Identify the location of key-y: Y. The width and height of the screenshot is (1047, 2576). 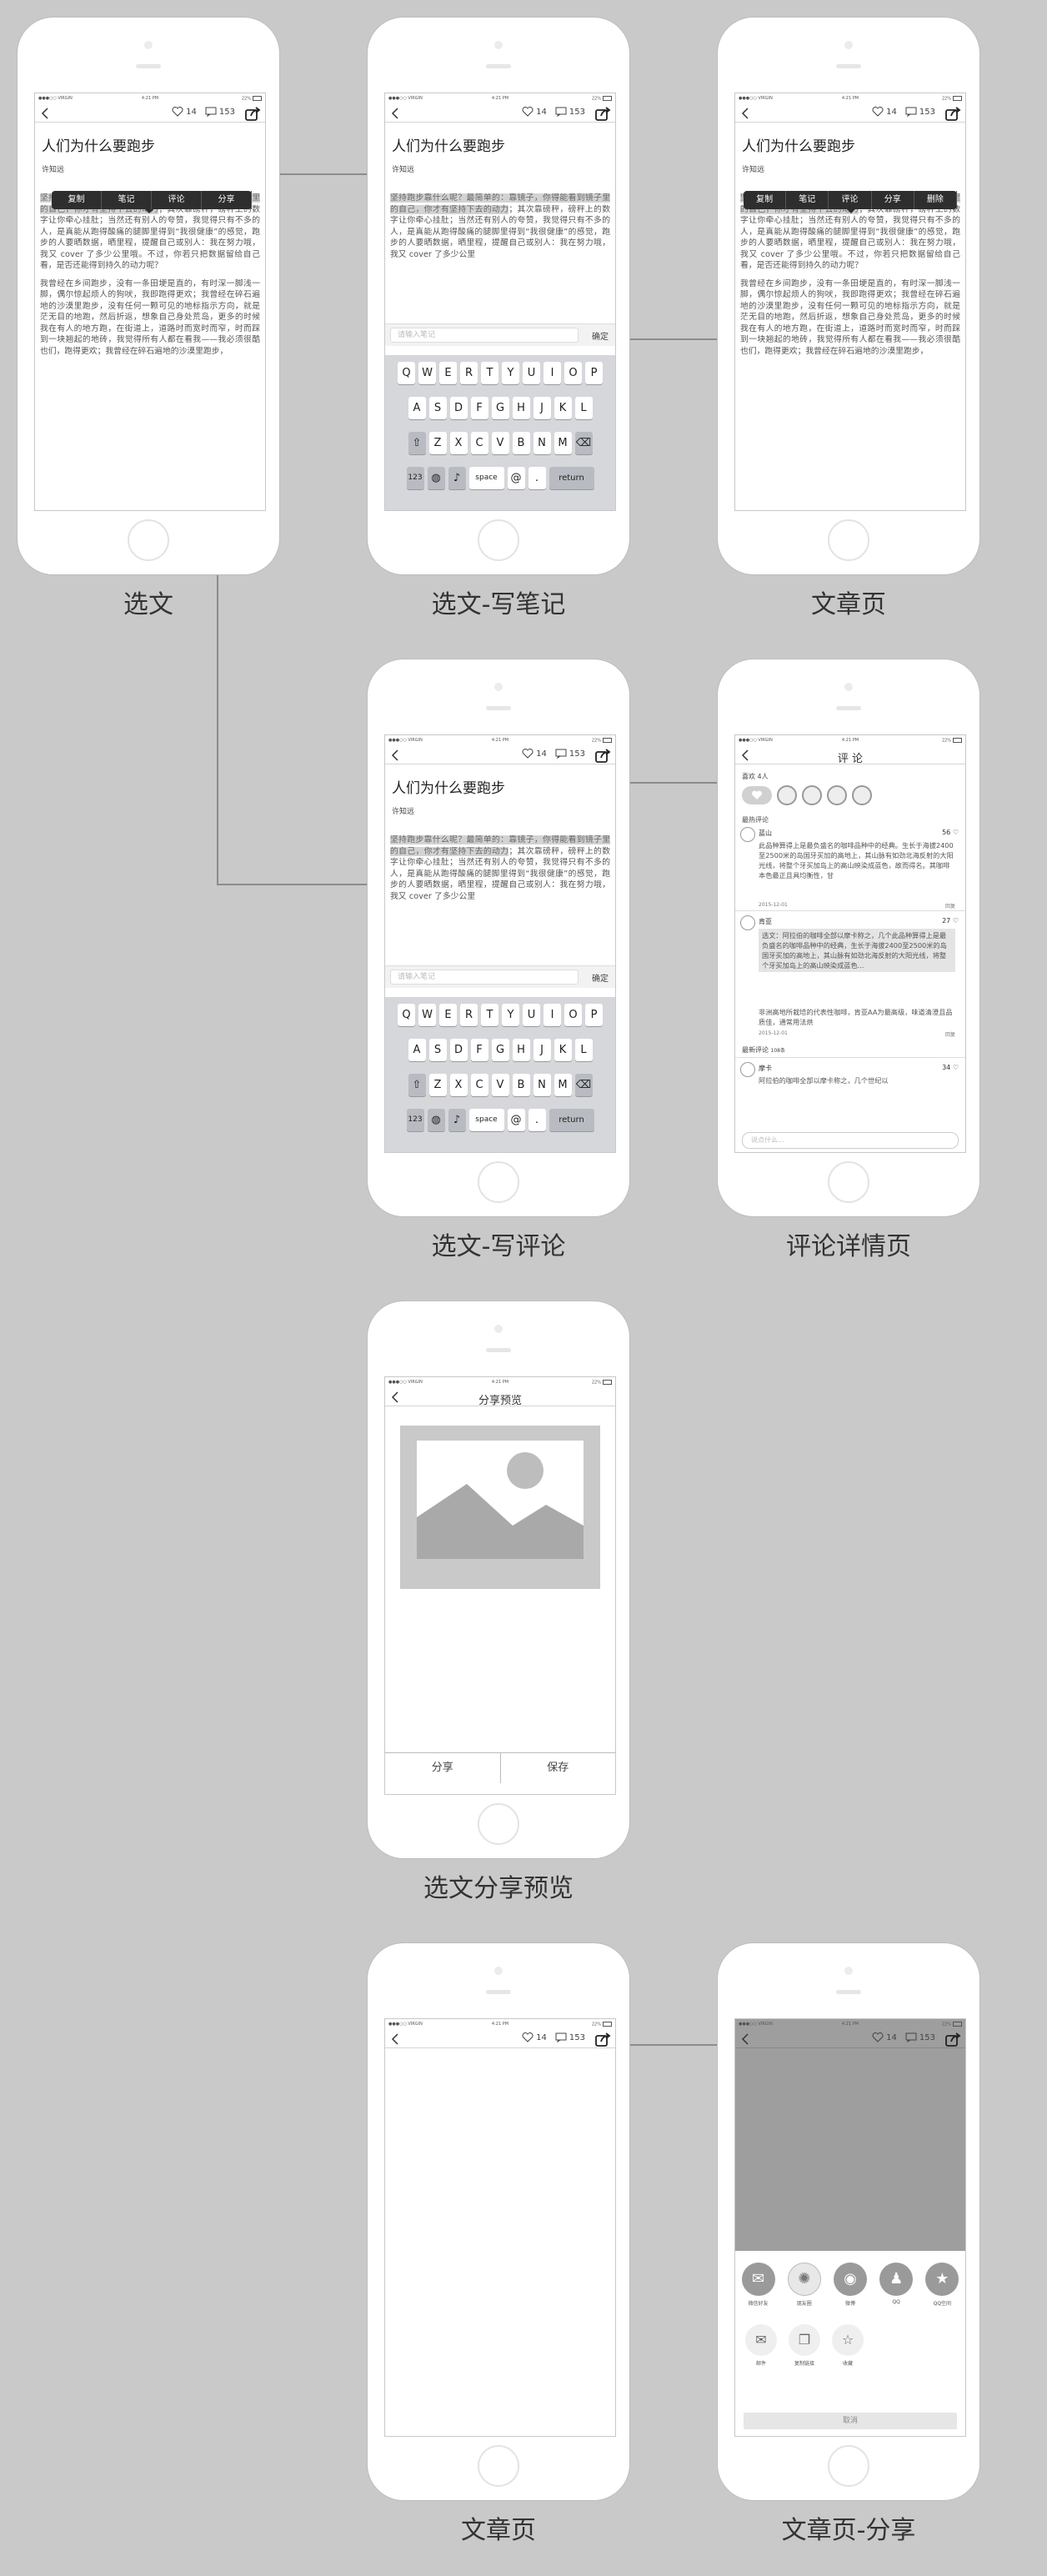
(510, 373).